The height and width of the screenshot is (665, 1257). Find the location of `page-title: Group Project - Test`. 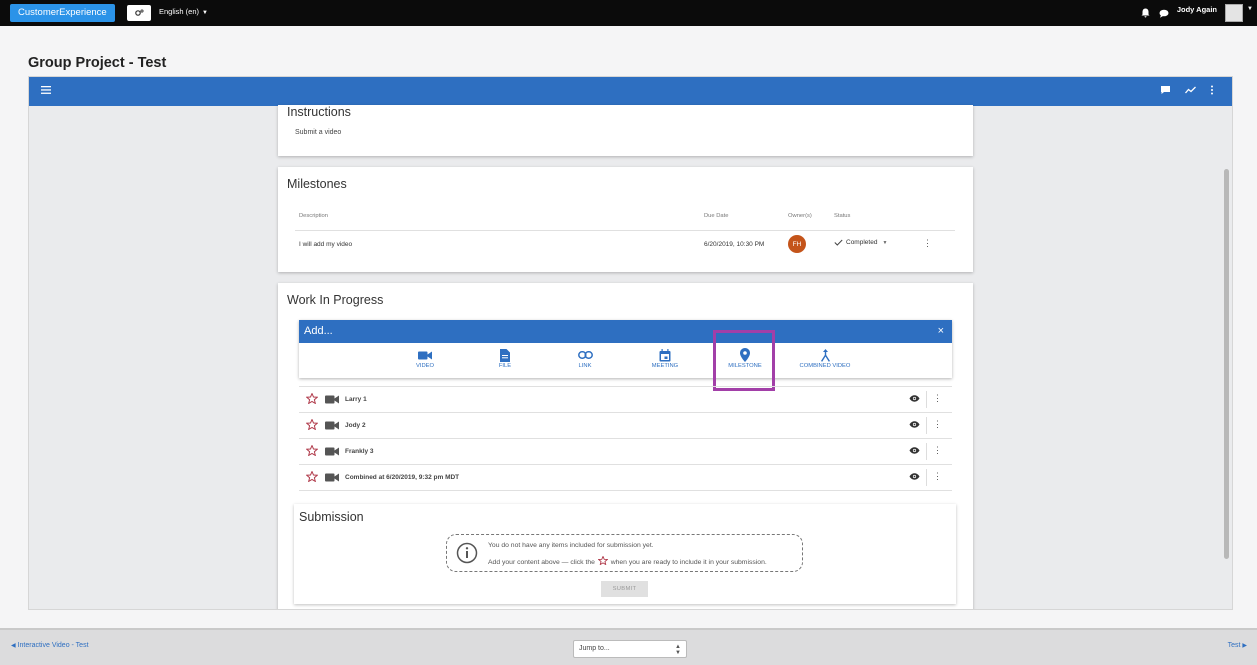

page-title: Group Project - Test is located at coordinates (97, 63).